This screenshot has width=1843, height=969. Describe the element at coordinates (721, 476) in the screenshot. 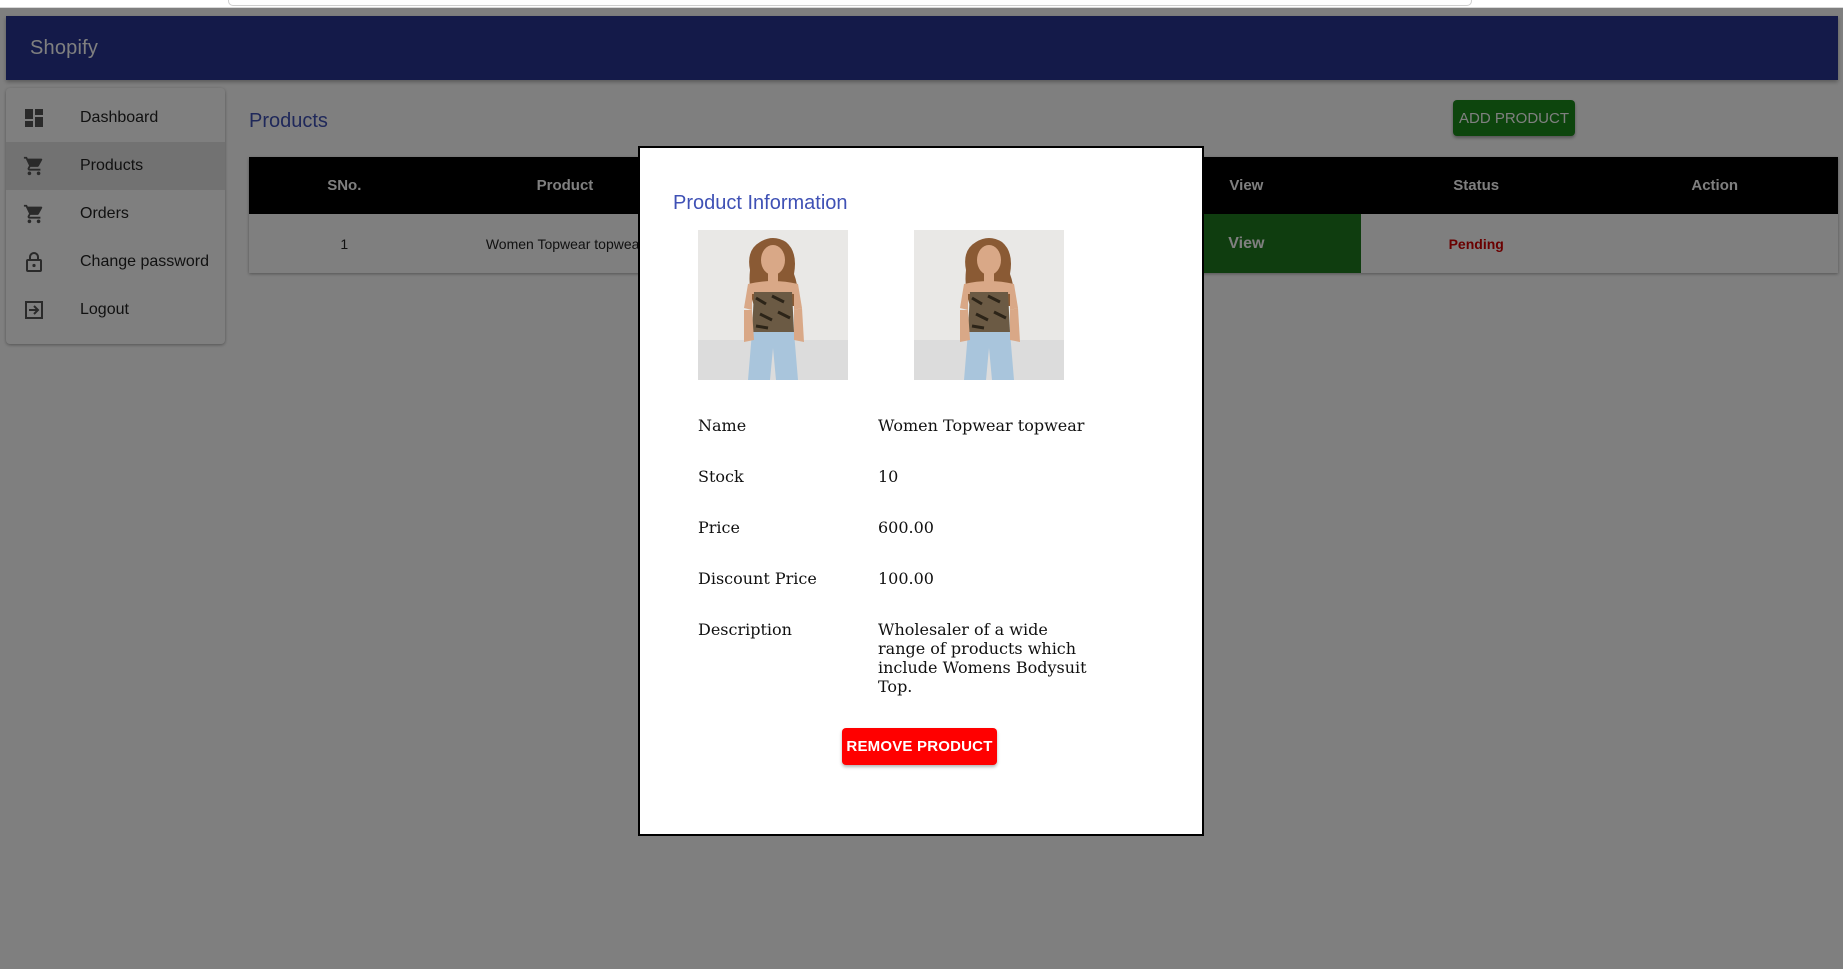

I see `stock-label: Stock` at that location.